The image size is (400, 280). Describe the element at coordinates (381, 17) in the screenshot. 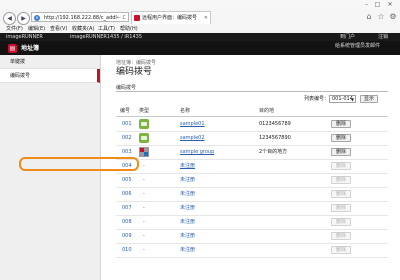

I see `favorites-icon: ☆` at that location.